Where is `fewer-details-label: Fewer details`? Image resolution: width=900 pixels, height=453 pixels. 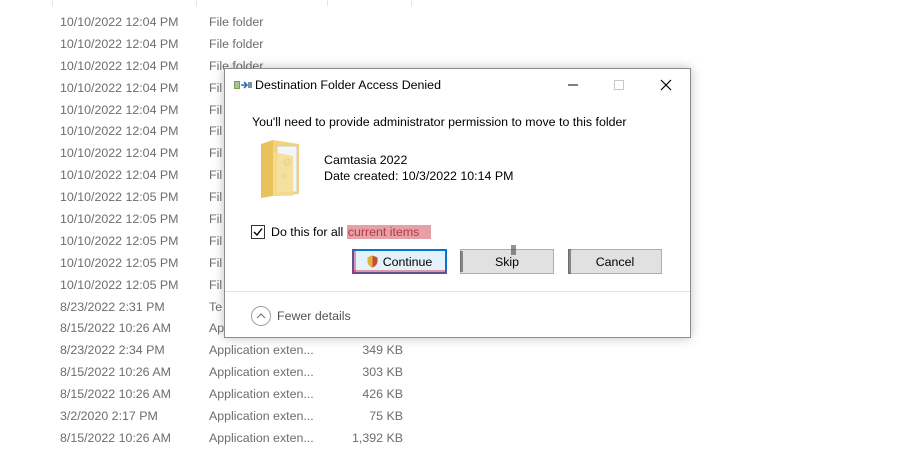 fewer-details-label: Fewer details is located at coordinates (314, 316).